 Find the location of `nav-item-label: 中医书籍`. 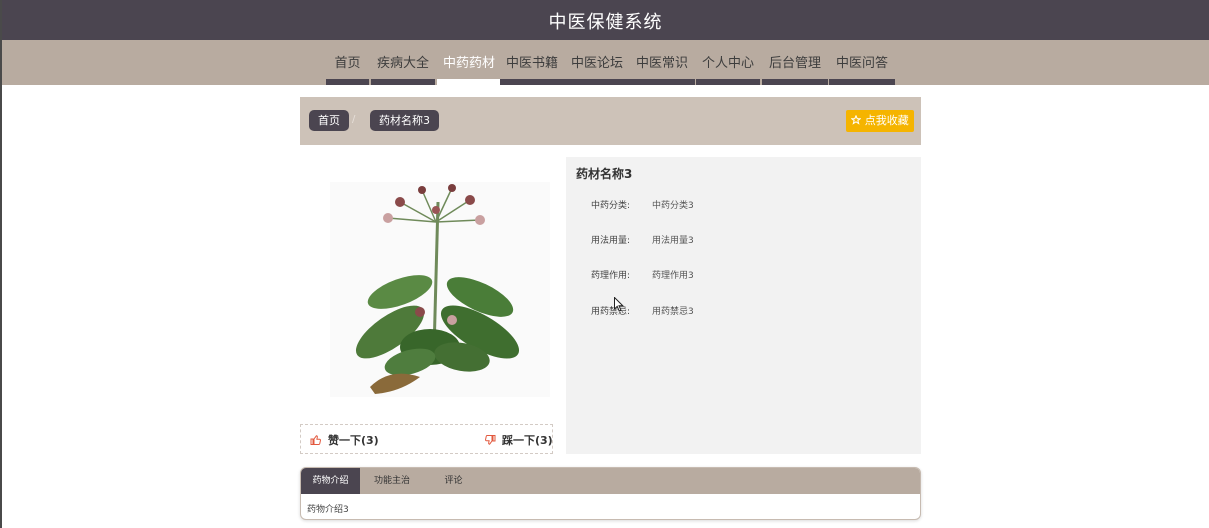

nav-item-label: 中医书籍 is located at coordinates (531, 63).